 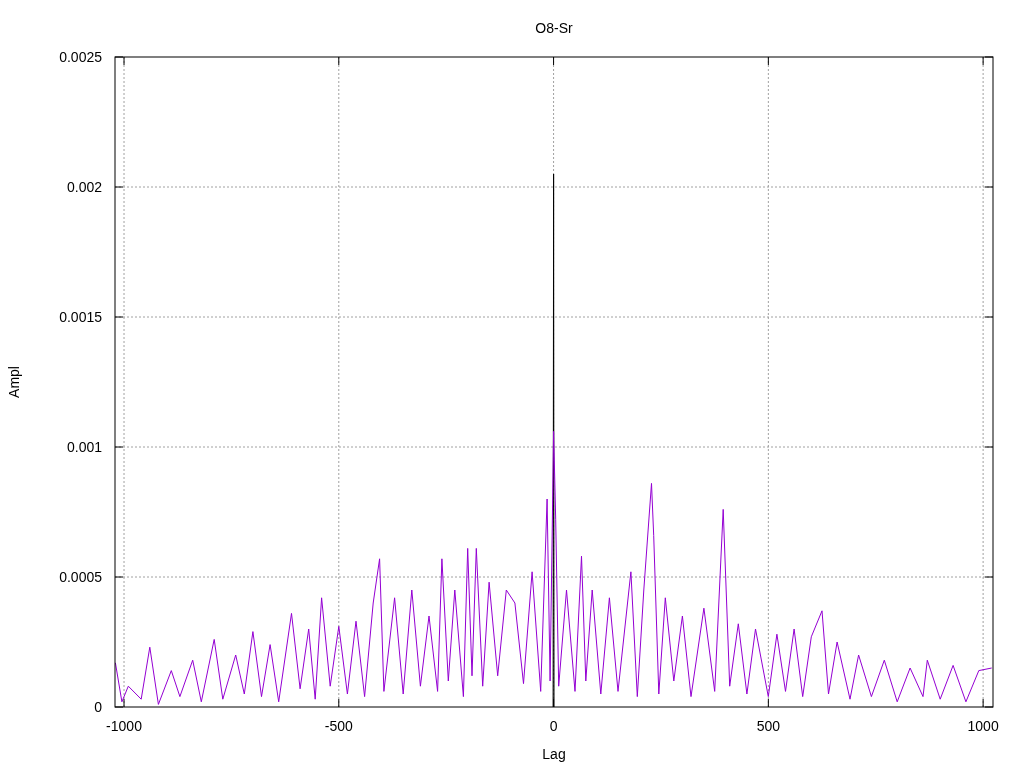 I want to click on x-tick-label: 1000, so click(x=983, y=726).